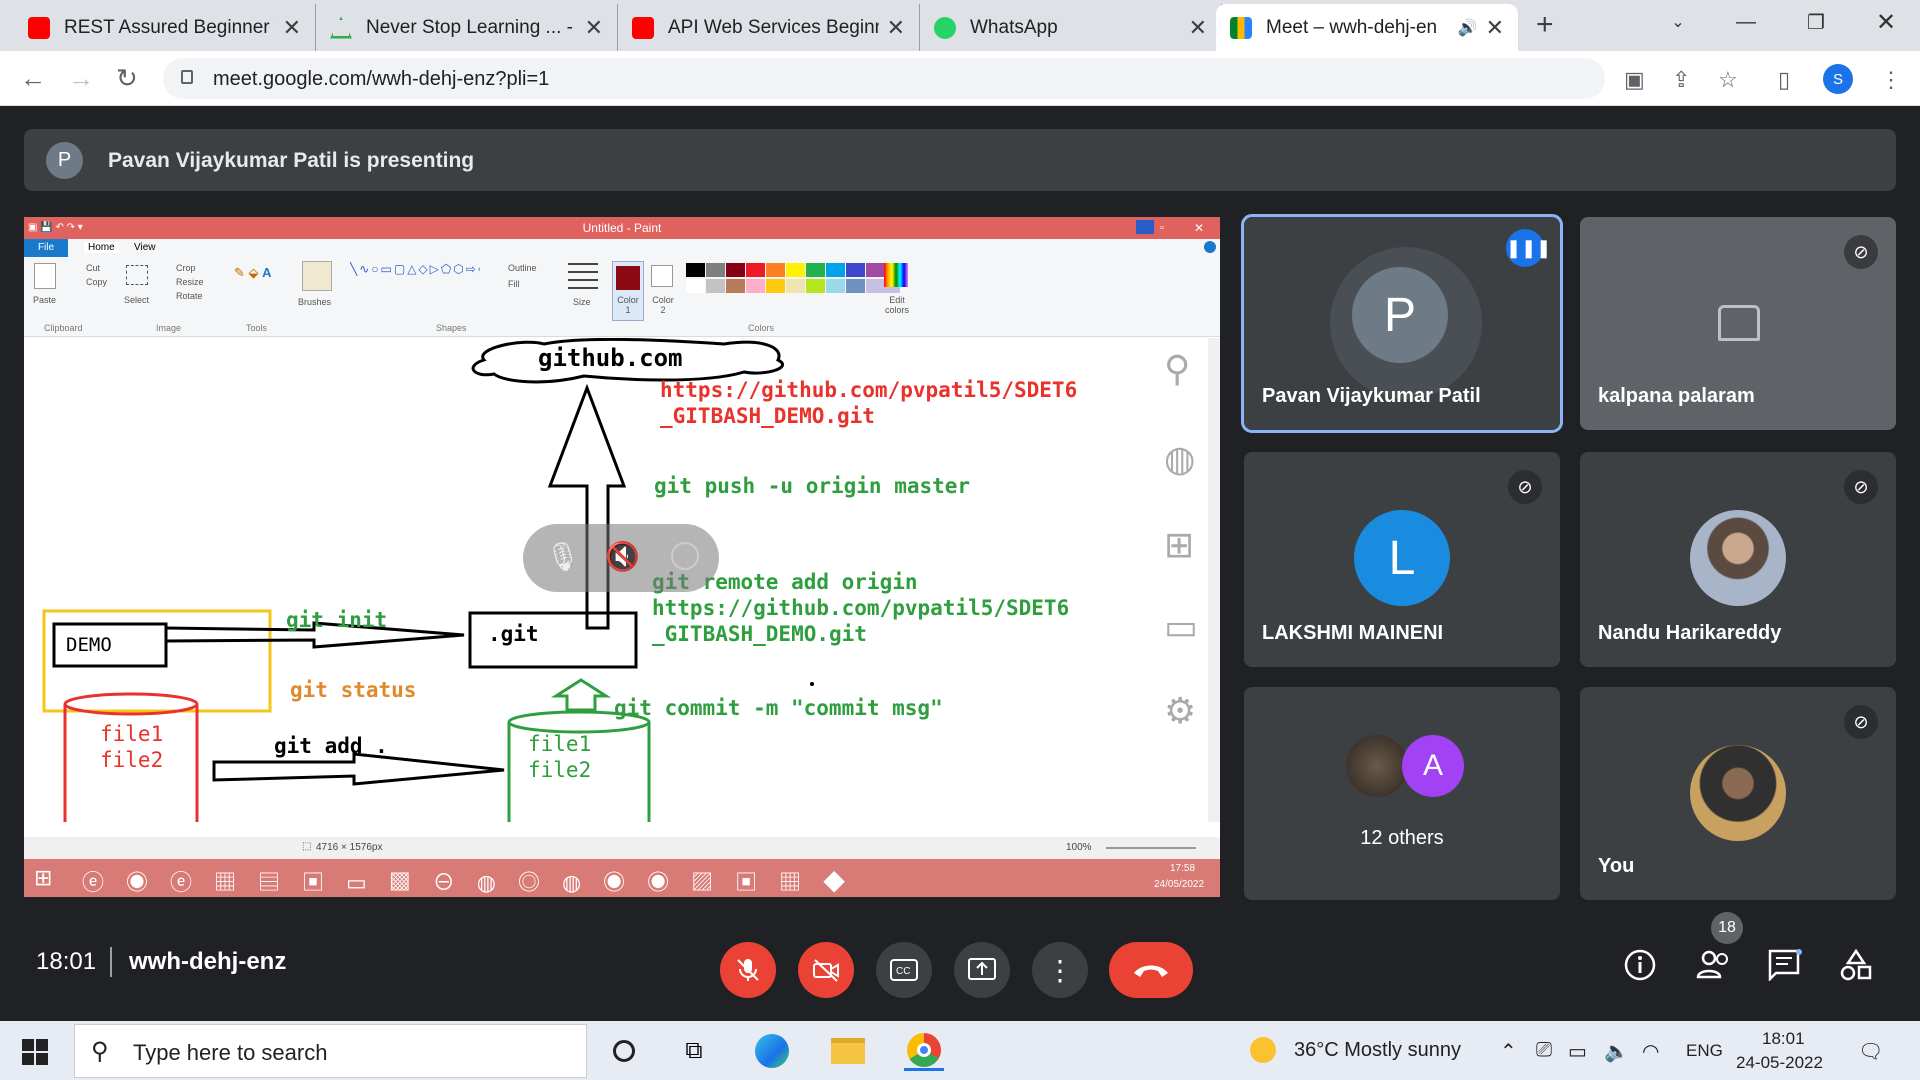 The image size is (1920, 1080). What do you see at coordinates (45, 300) in the screenshot?
I see `paste-label: Paste` at bounding box center [45, 300].